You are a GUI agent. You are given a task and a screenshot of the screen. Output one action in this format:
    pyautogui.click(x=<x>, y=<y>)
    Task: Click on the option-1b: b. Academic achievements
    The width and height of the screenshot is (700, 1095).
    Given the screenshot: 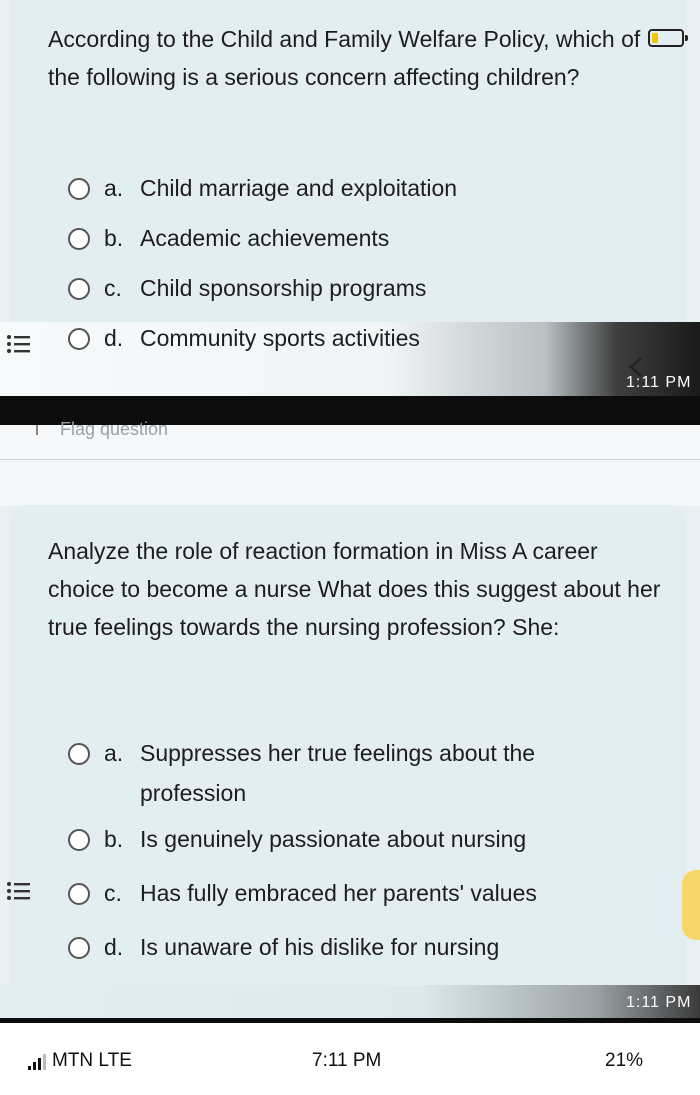 What is the action you would take?
    pyautogui.click(x=339, y=238)
    